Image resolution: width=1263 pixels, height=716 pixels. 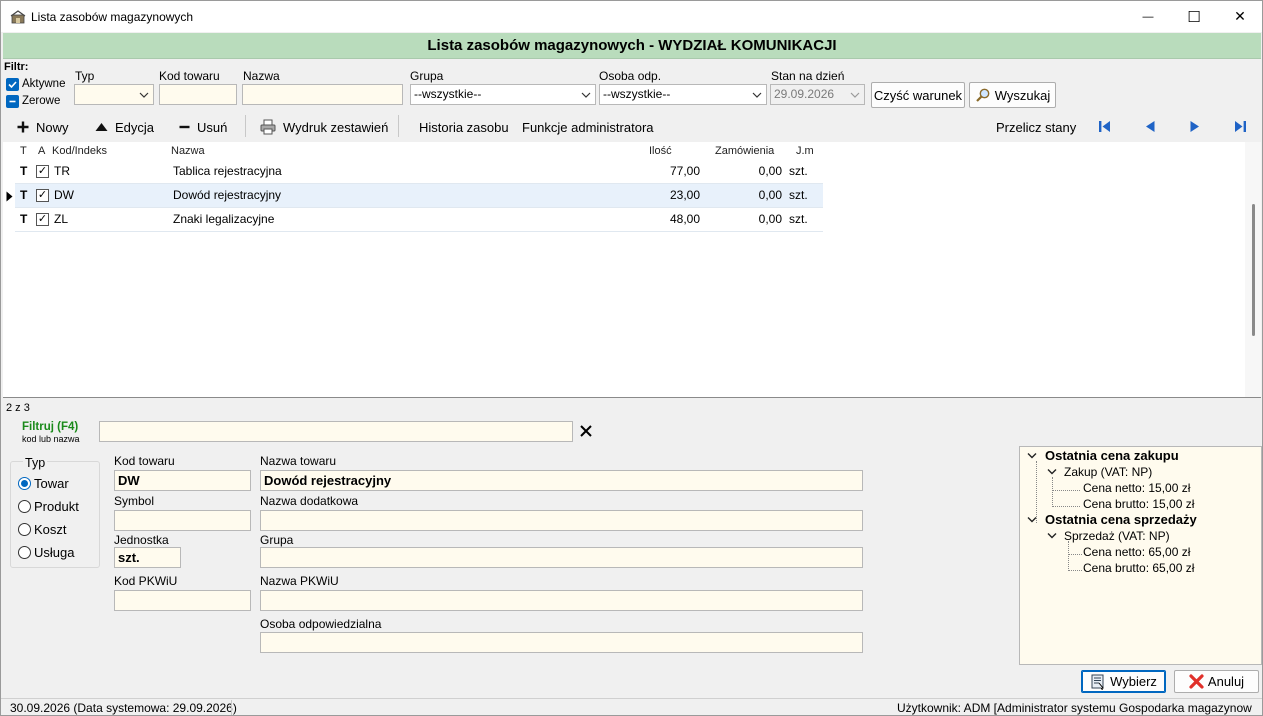 What do you see at coordinates (64, 195) in the screenshot?
I see `row-code: DW` at bounding box center [64, 195].